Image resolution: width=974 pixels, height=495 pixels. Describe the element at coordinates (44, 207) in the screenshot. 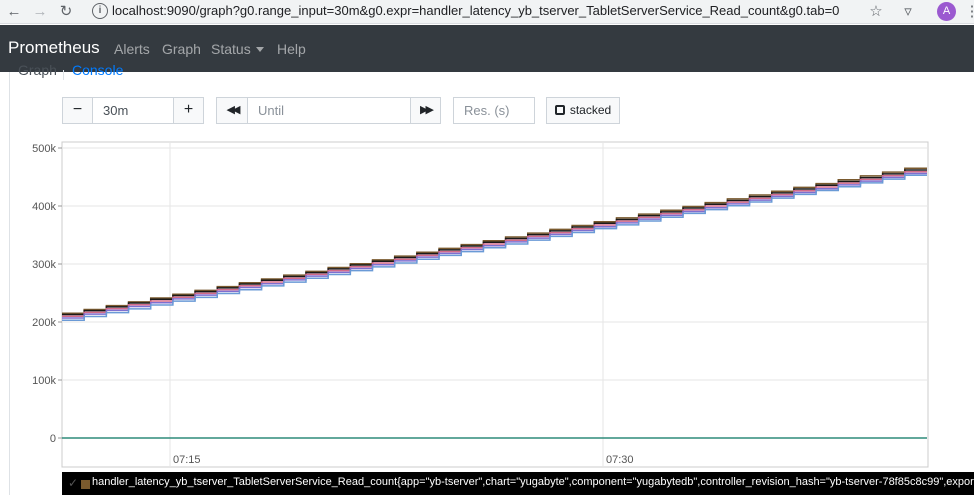

I see `y-tick-label: 400k` at that location.